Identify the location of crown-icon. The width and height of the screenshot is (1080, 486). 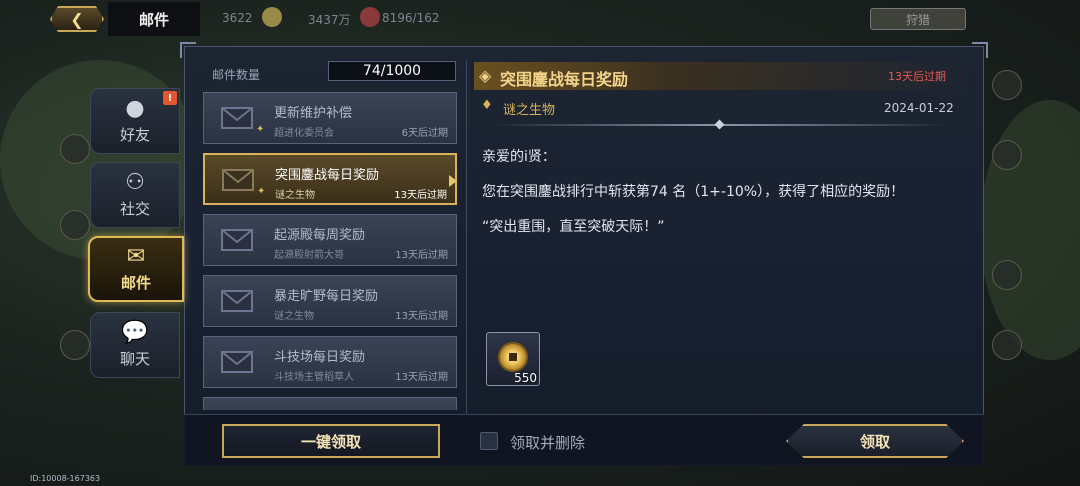
(272, 17).